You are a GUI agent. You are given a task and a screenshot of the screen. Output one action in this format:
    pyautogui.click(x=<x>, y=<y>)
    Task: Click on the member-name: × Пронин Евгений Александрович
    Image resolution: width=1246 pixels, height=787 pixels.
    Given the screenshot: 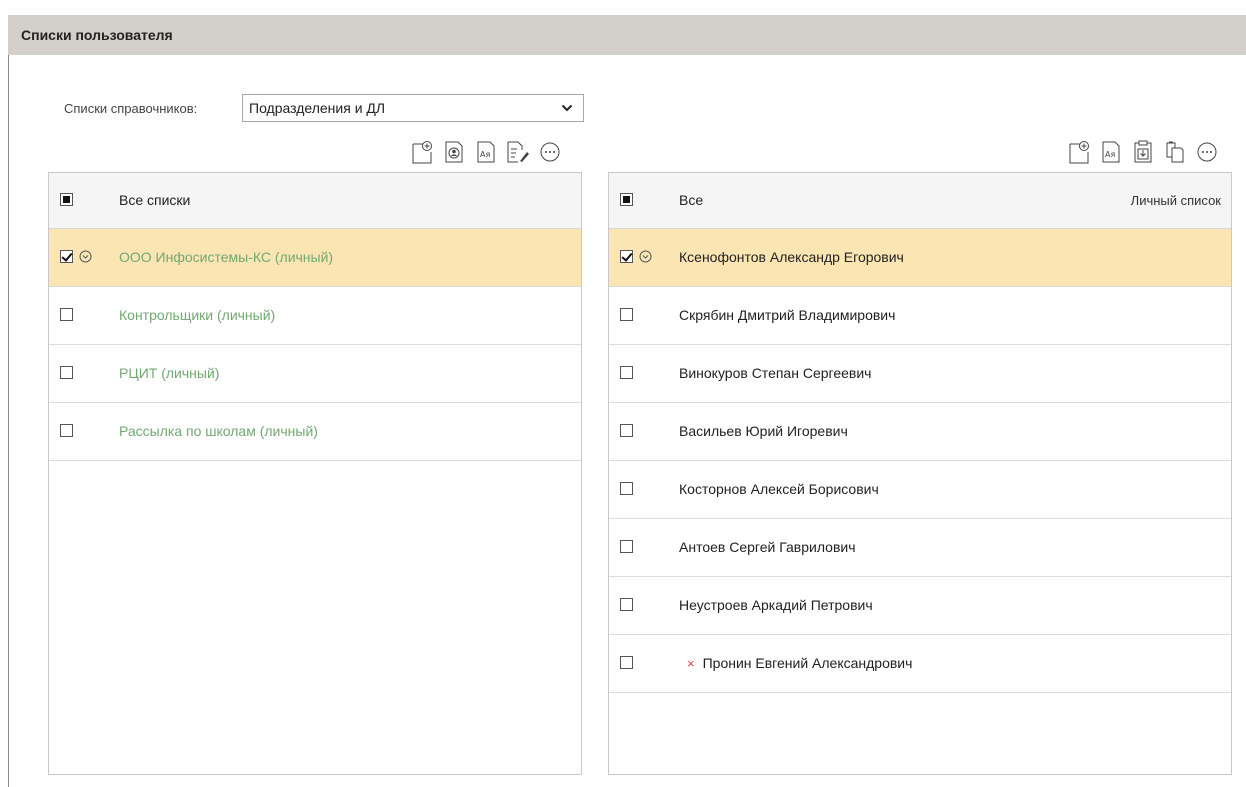 What is the action you would take?
    pyautogui.click(x=799, y=663)
    